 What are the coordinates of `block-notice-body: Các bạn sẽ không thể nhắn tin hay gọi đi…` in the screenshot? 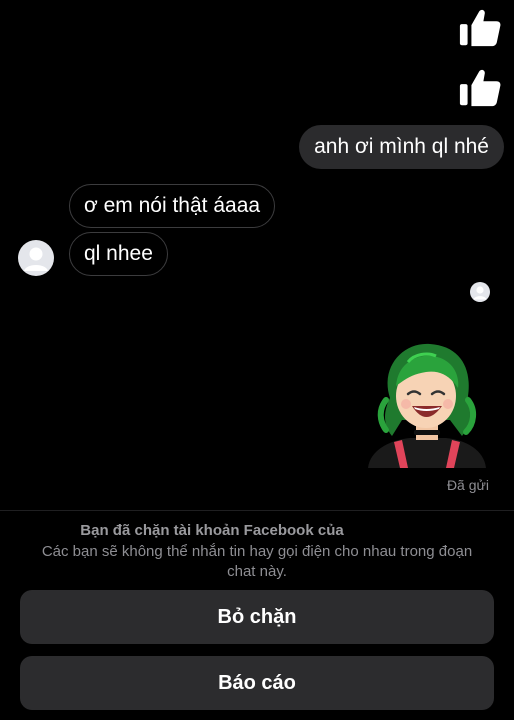 It's located at (257, 561).